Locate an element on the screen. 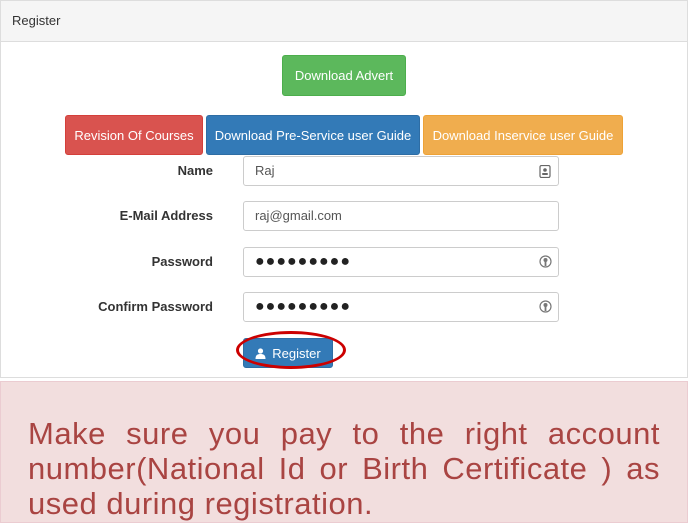 The image size is (688, 523). revision-of-courses-button: Revision Of Courses is located at coordinates (134, 135).